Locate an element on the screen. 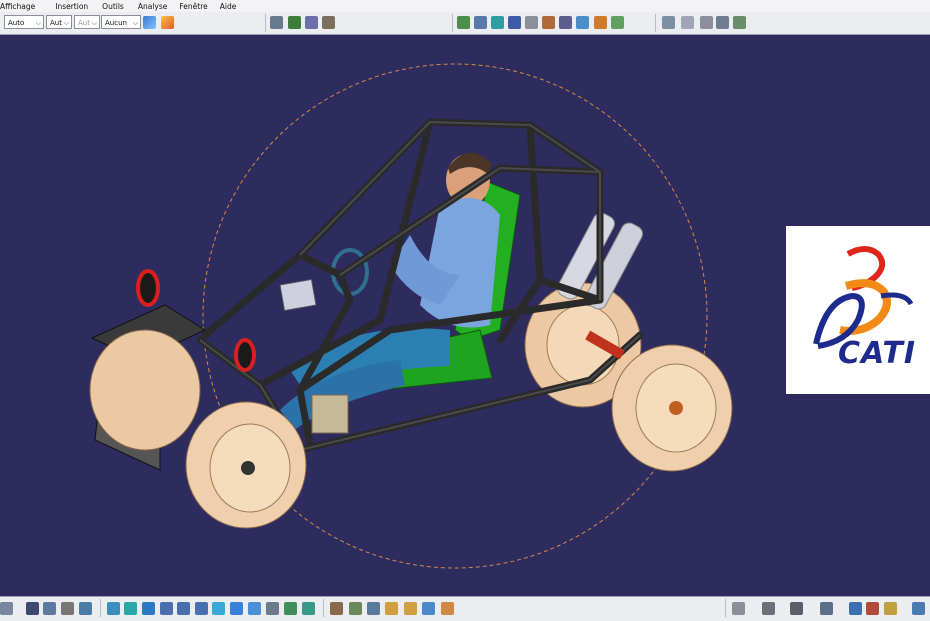  tools-icon is located at coordinates (447, 608).